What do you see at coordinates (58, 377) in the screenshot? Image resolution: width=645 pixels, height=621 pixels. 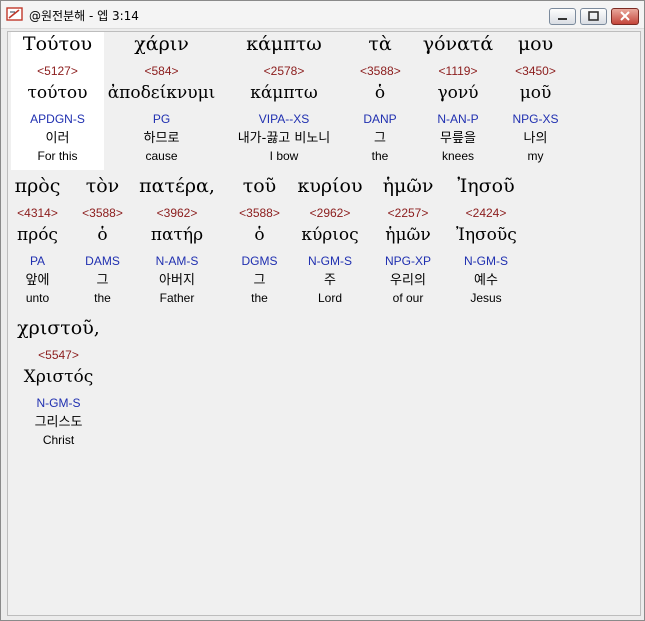 I see `lexical-form: Χριστός` at bounding box center [58, 377].